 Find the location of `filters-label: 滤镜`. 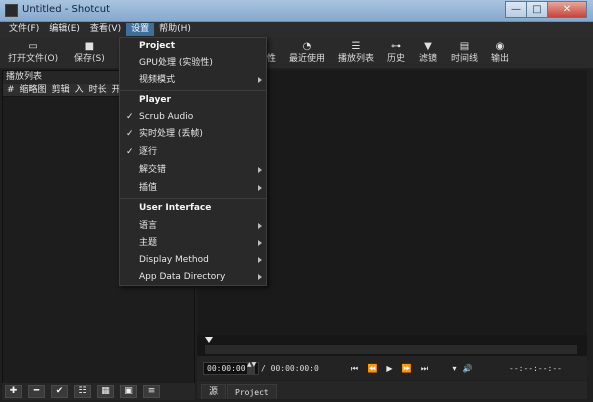

filters-label: 滤镜 is located at coordinates (428, 59).